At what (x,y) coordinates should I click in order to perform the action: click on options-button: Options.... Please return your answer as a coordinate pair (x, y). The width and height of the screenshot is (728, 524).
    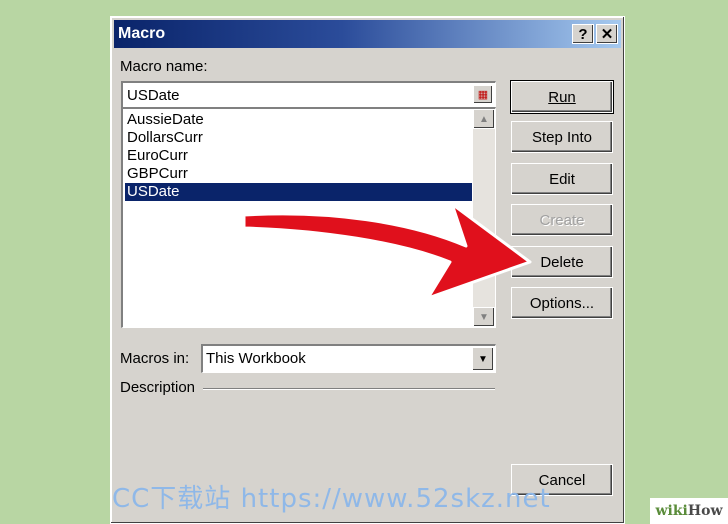
    Looking at the image, I should click on (562, 303).